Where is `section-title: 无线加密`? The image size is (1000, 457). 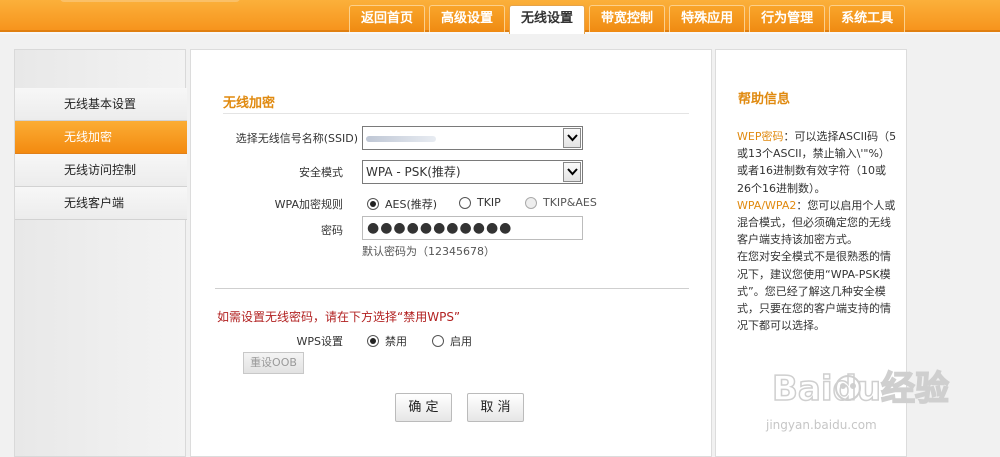 section-title: 无线加密 is located at coordinates (249, 103).